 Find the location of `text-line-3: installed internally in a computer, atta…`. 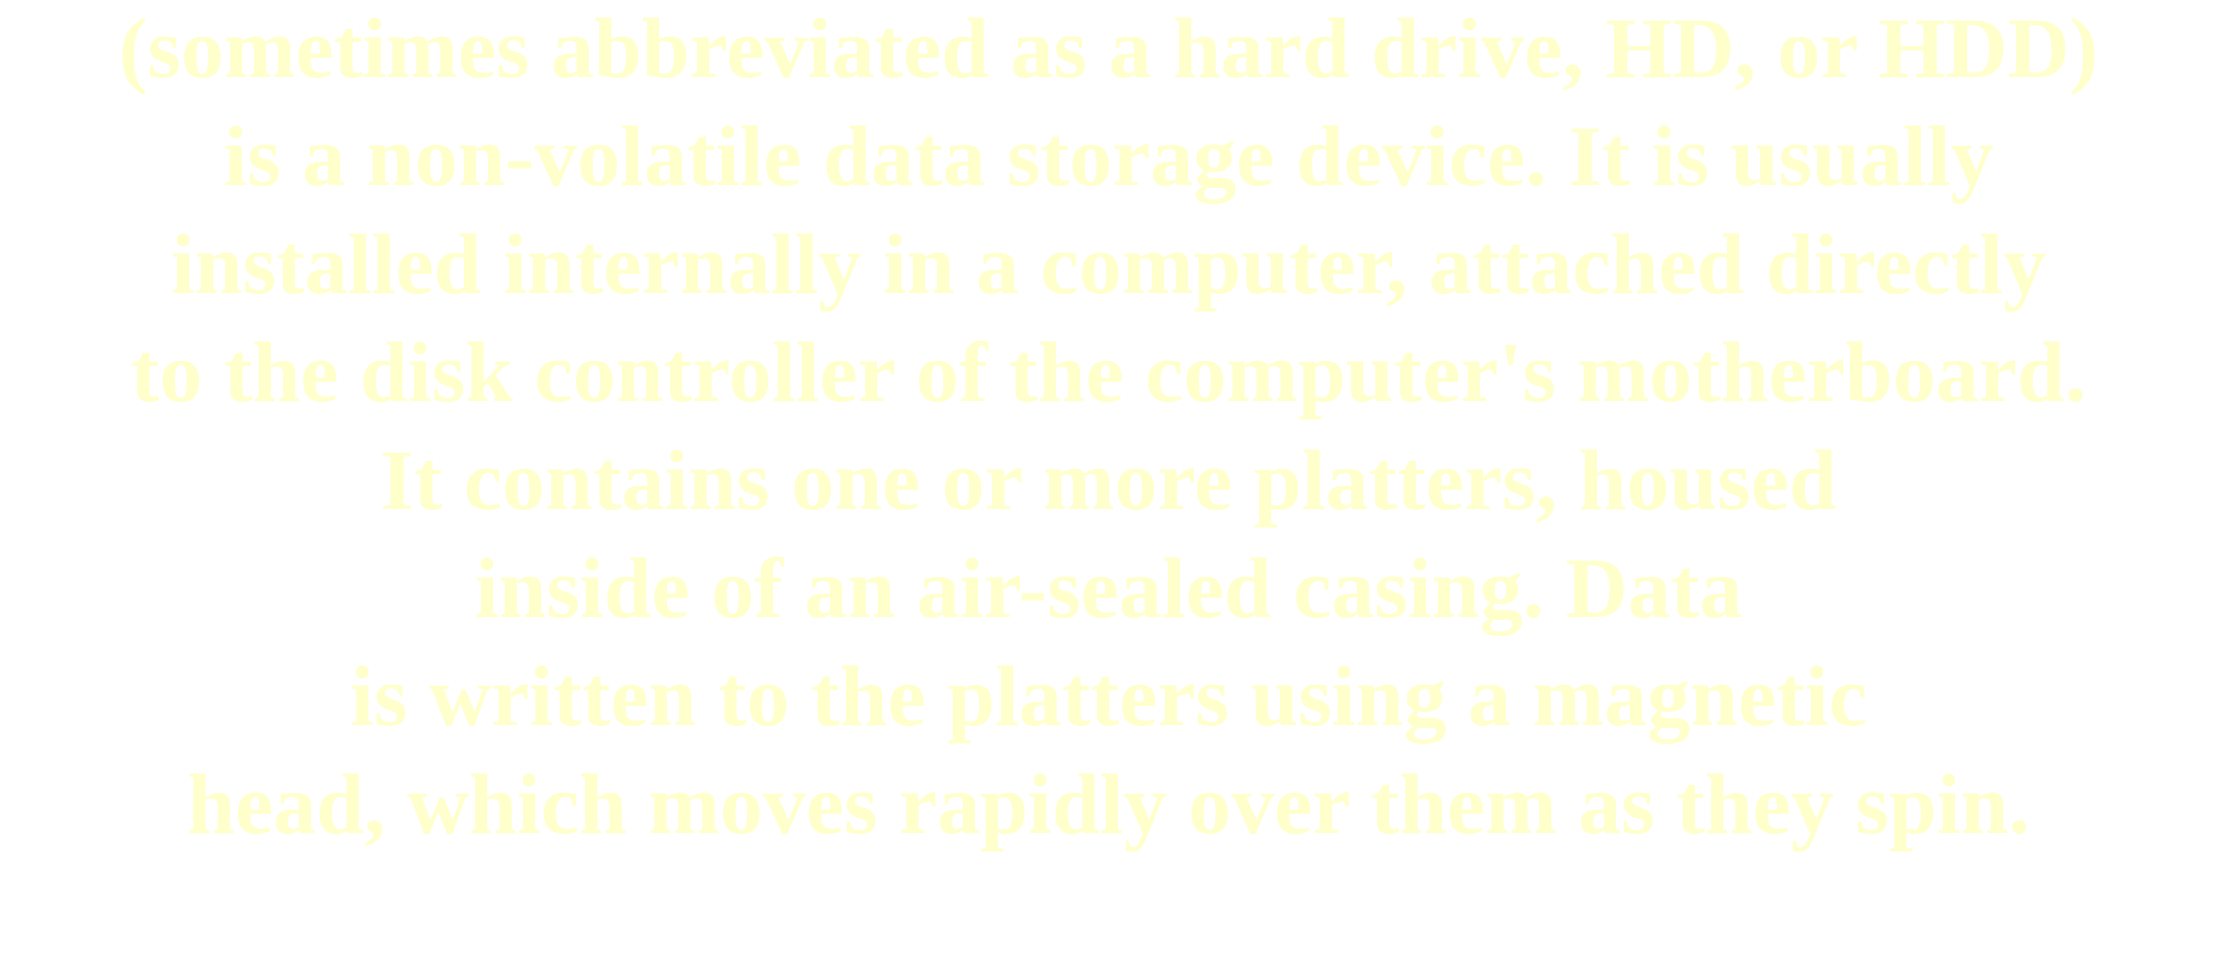

text-line-3: installed internally in a computer, atta… is located at coordinates (1108, 264).